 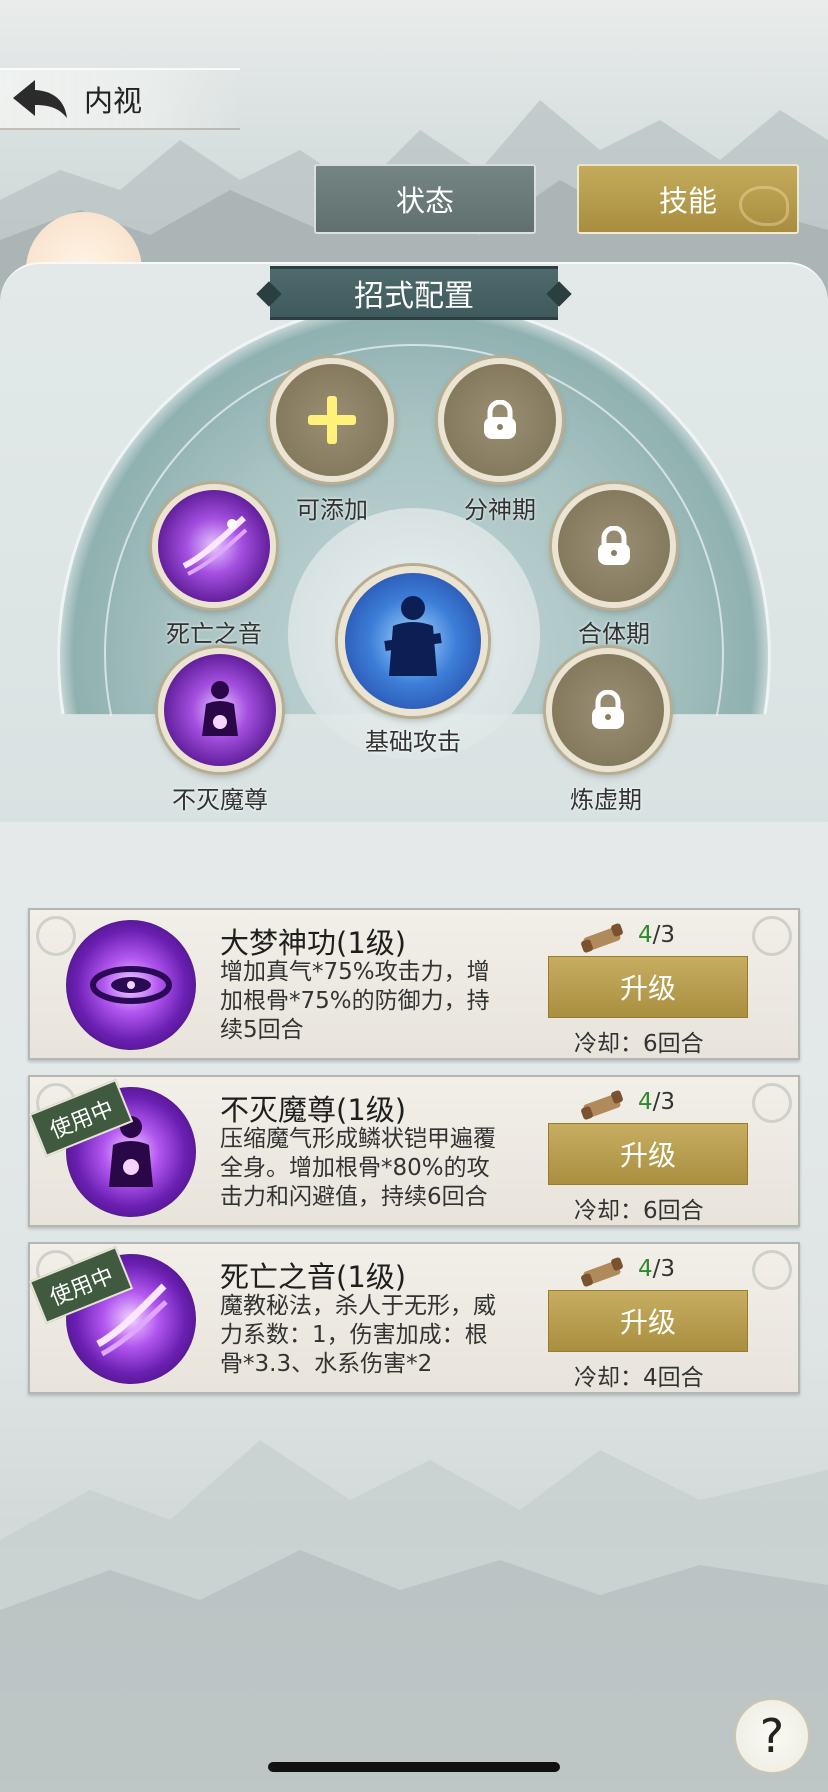 I want to click on page-title: 内视, so click(x=113, y=101).